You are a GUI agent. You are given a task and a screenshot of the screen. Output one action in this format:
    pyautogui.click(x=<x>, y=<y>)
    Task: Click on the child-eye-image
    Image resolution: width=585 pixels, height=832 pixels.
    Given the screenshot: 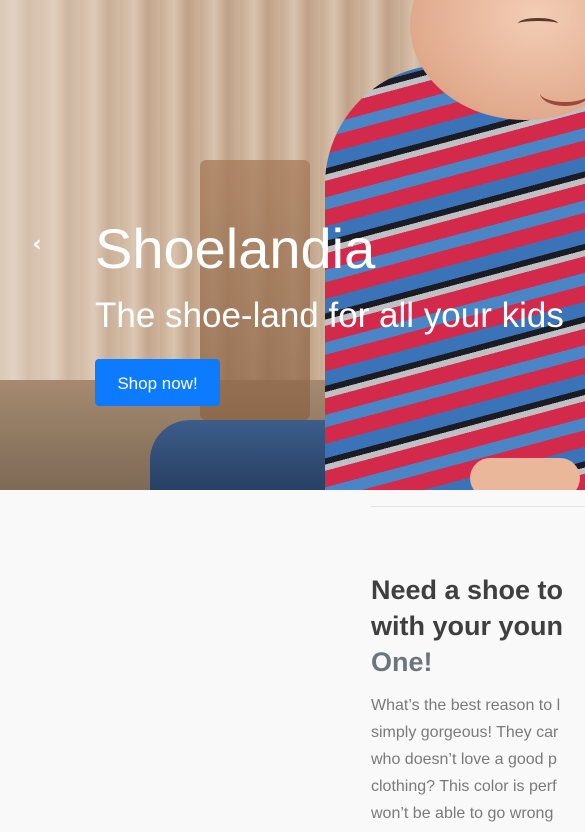 What is the action you would take?
    pyautogui.click(x=538, y=23)
    